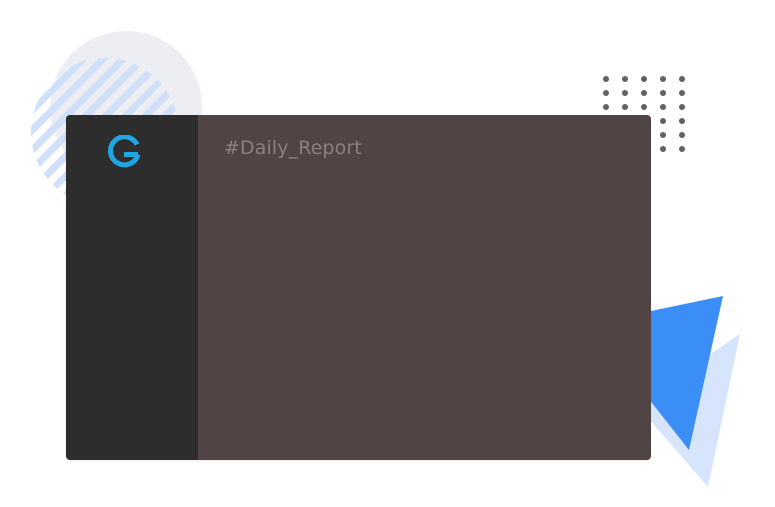 This screenshot has height=507, width=775. Describe the element at coordinates (132, 287) in the screenshot. I see `sidebar` at that location.